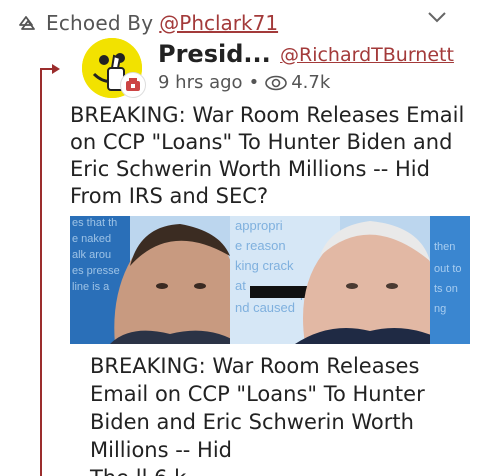 The image size is (500, 476). I want to click on author-handle: @RichardTBurnett, so click(367, 55).